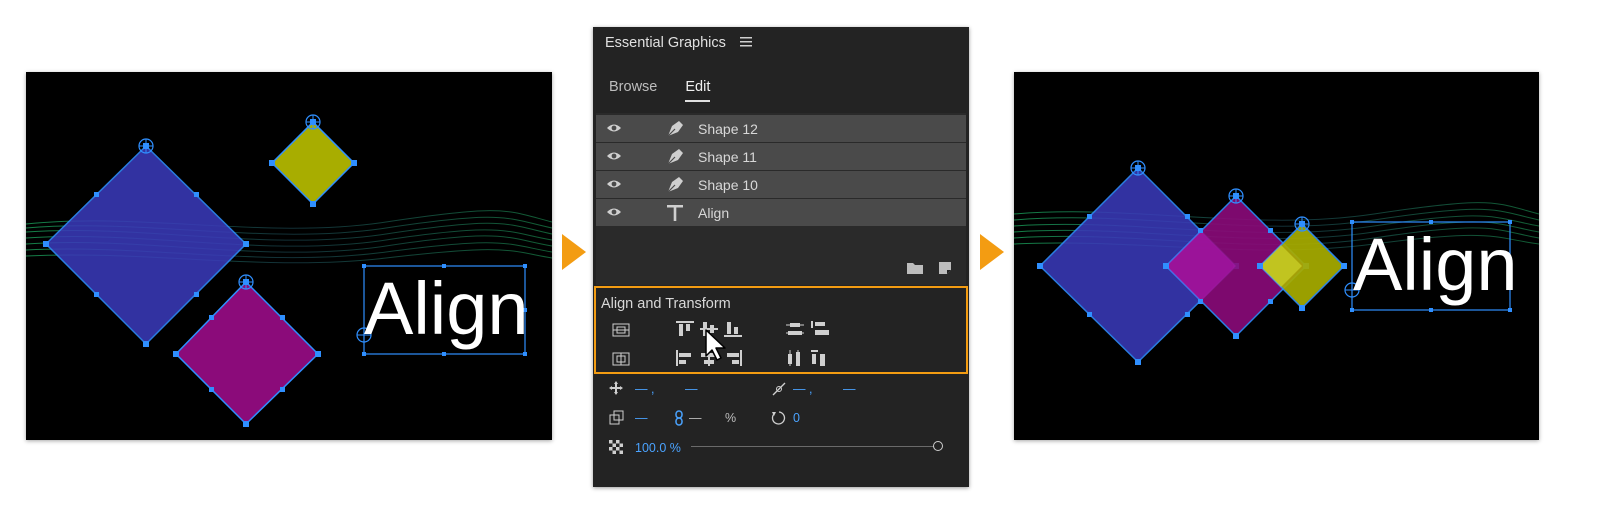  What do you see at coordinates (802, 389) in the screenshot?
I see `anchor-x-value: — ,` at bounding box center [802, 389].